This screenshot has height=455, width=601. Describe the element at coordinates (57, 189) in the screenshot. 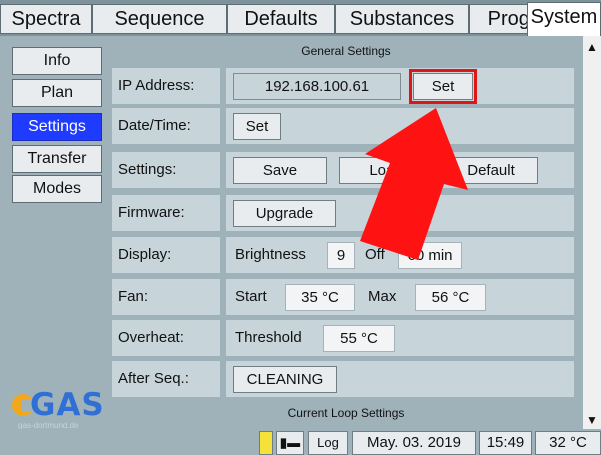

I see `sidebar-item-modes: Modes` at that location.